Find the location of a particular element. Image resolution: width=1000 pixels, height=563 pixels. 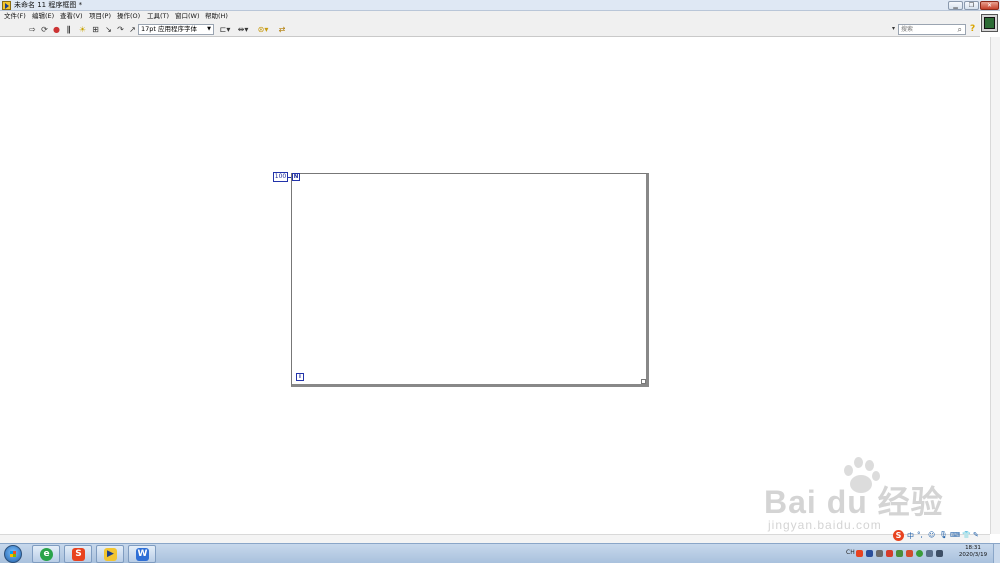

count-terminal: N is located at coordinates (296, 177).